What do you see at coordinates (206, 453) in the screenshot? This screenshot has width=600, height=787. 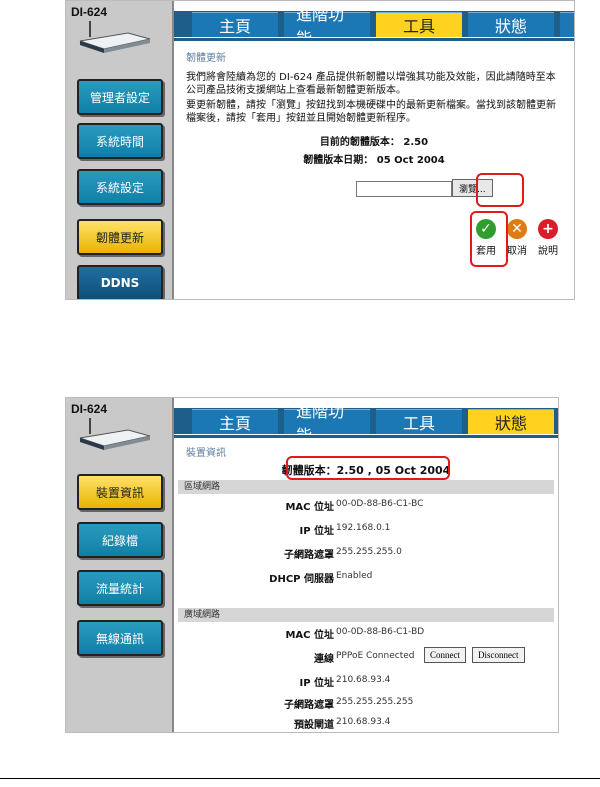 I see `section-title: 裝置資訊` at bounding box center [206, 453].